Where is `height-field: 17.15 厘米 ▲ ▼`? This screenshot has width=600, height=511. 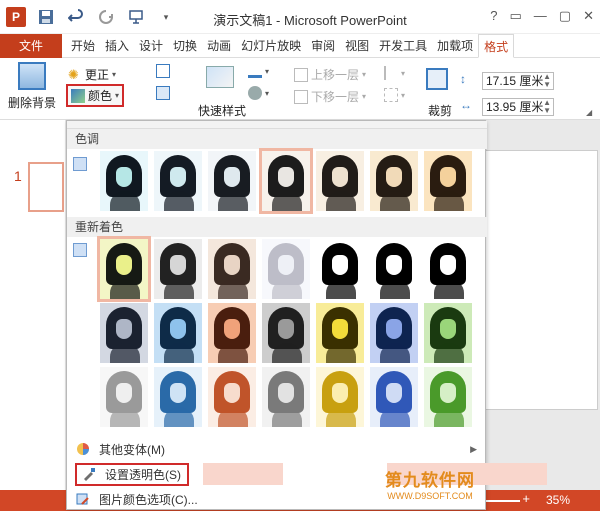
height-field: 17.15 厘米 ▲ ▼ is located at coordinates (518, 81).